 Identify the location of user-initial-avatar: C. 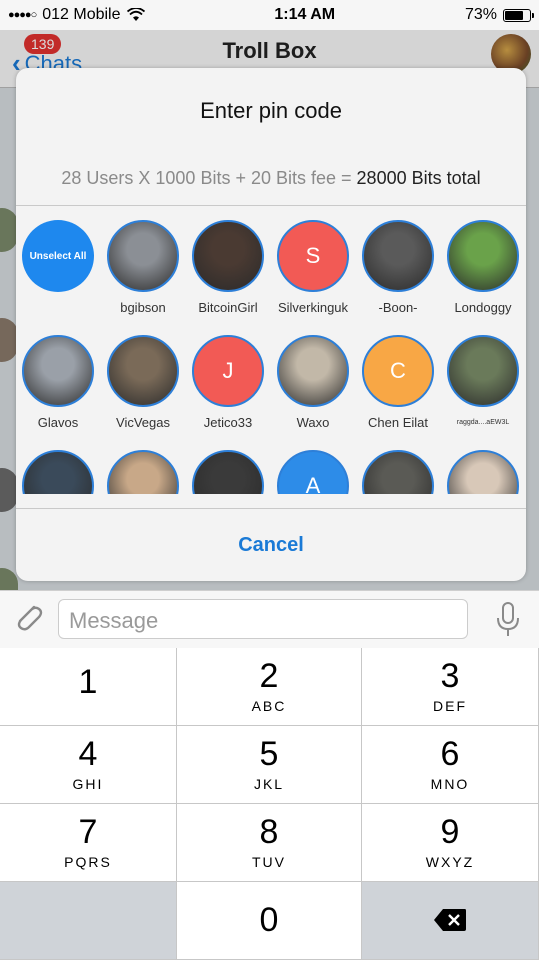
(398, 371).